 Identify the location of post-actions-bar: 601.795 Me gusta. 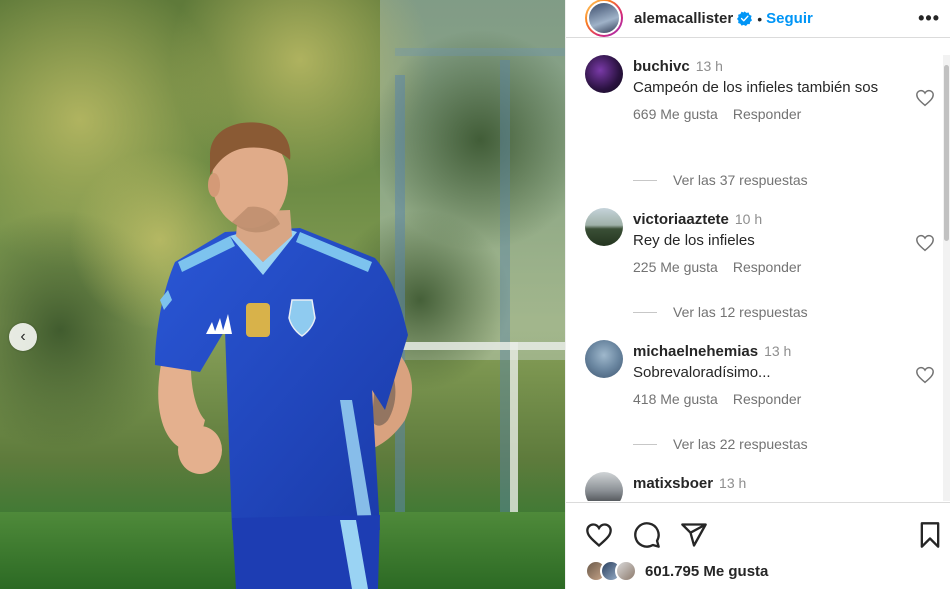
(758, 545).